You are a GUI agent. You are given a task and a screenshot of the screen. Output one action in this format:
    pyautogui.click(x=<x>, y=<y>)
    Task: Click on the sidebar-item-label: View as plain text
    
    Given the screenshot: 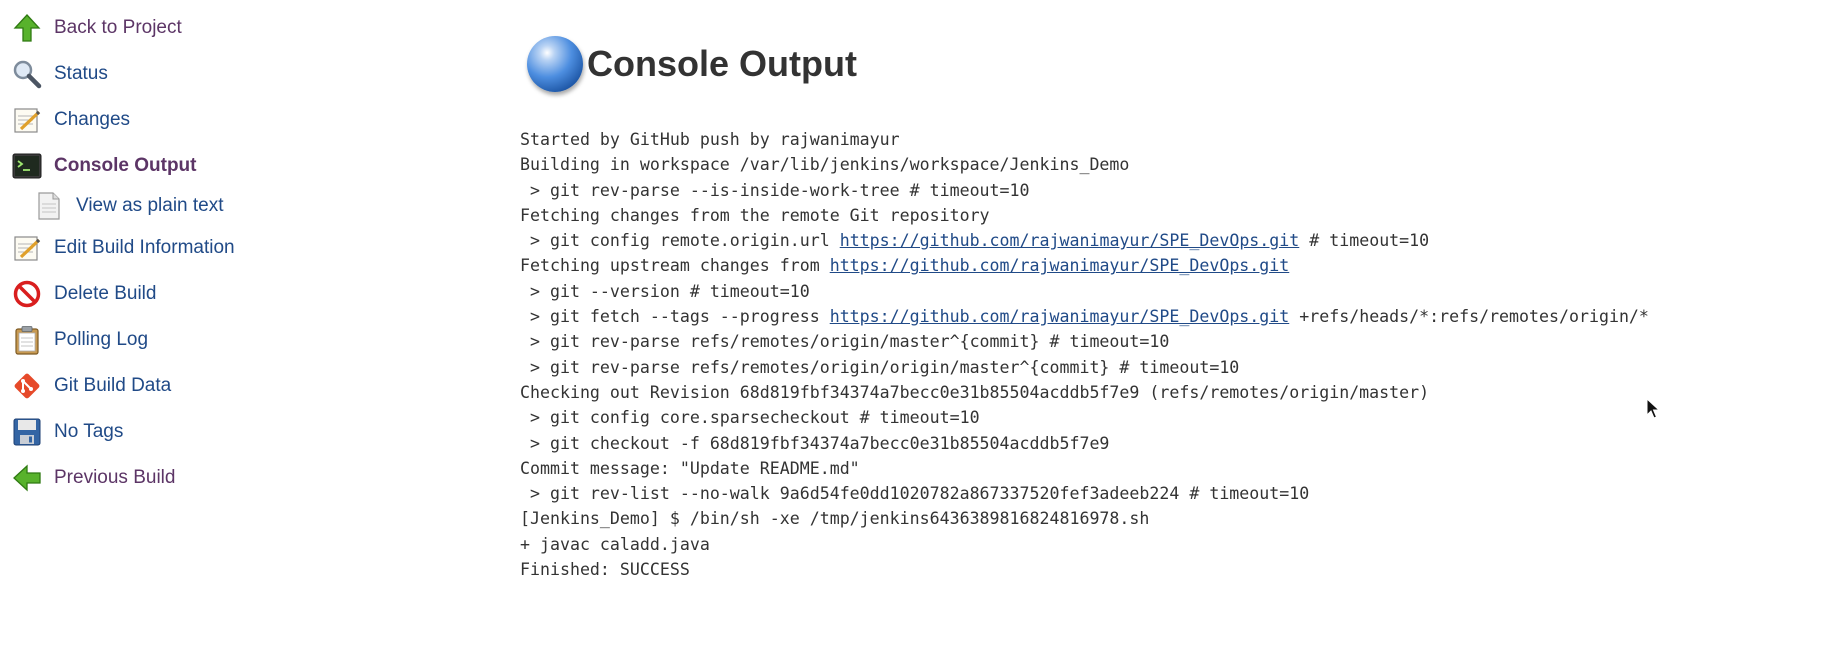 What is the action you would take?
    pyautogui.click(x=150, y=205)
    